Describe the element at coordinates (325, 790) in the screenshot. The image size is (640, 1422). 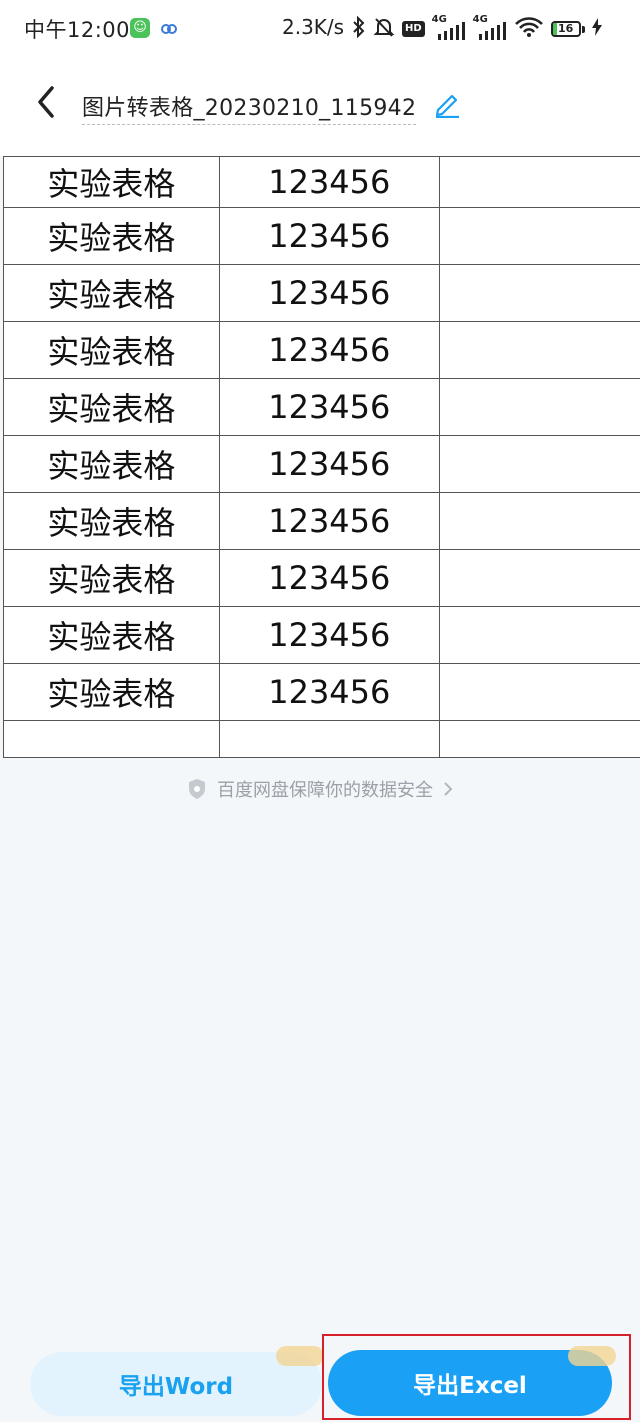
I see `security-note-text: 百度网盘保障你的数据安全` at that location.